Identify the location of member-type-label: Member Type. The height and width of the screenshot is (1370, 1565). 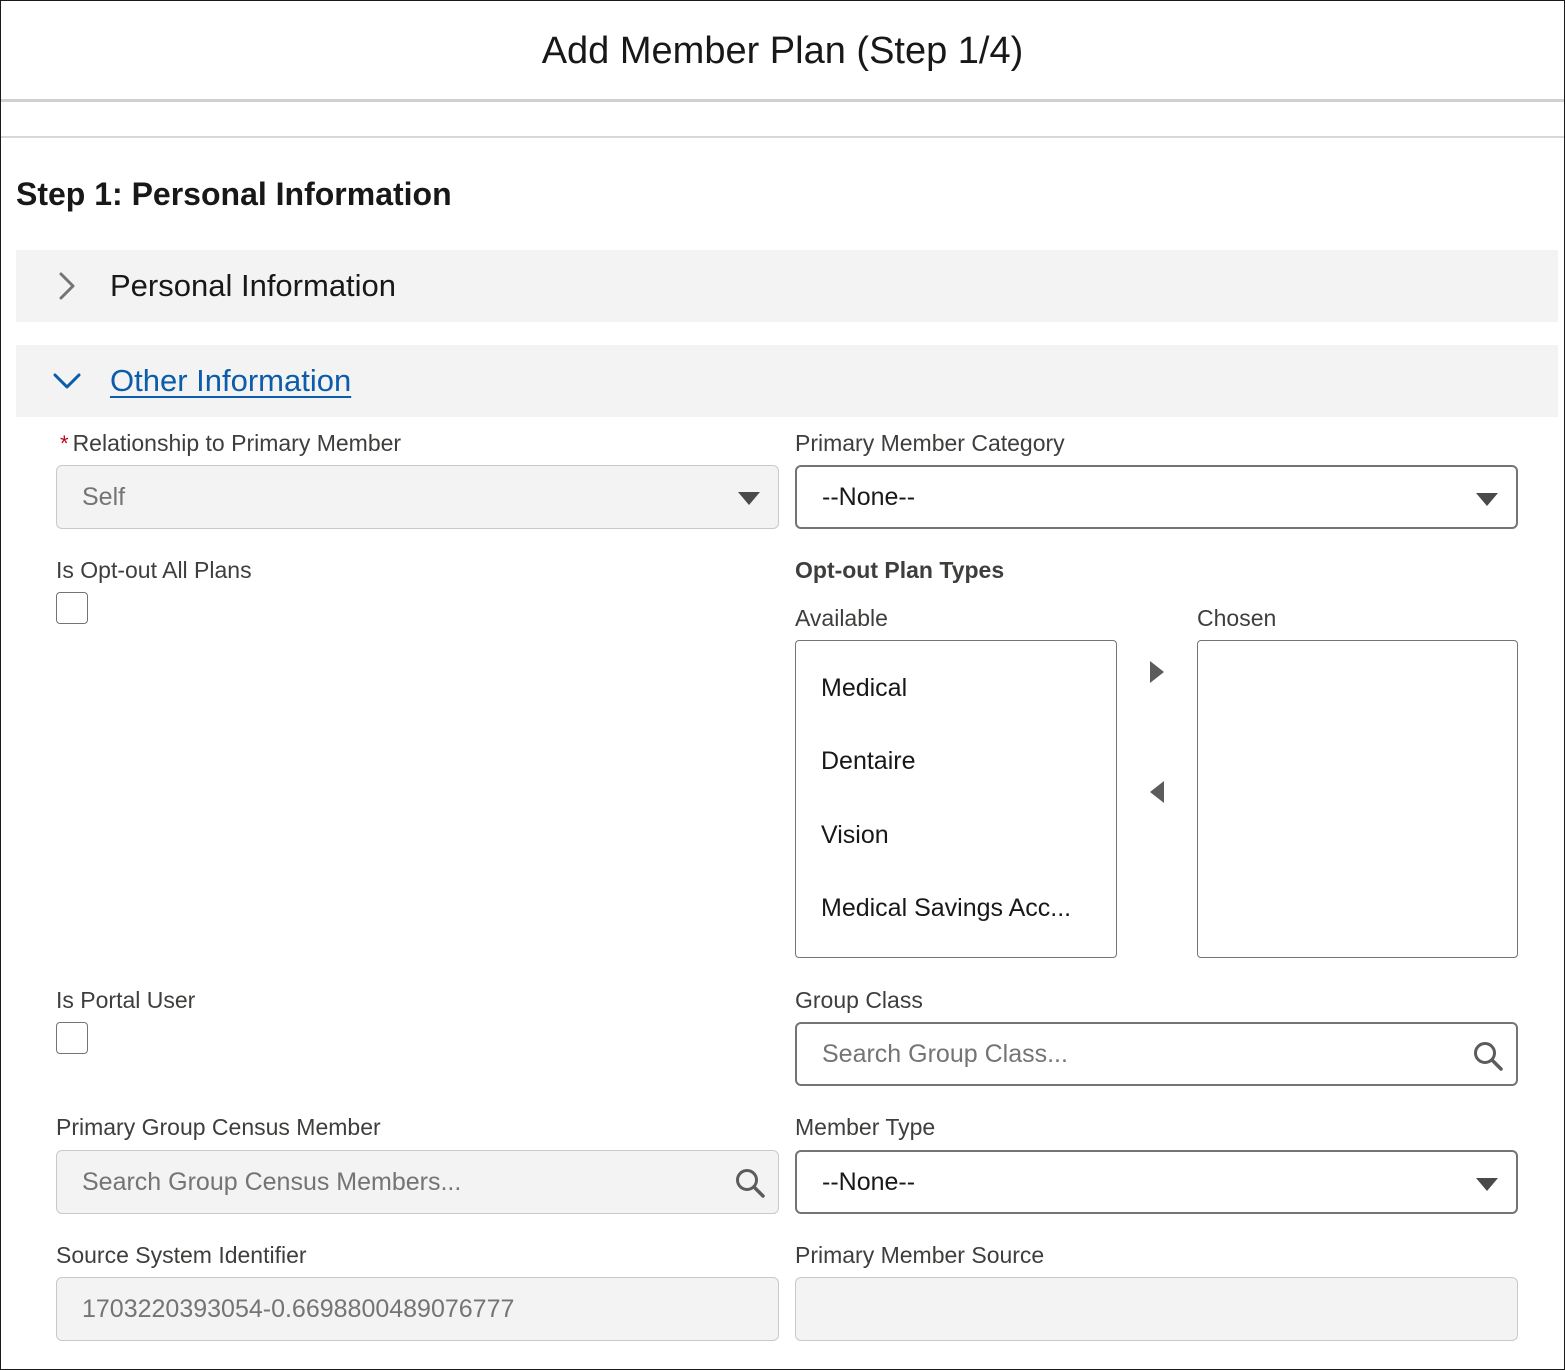
(865, 1127).